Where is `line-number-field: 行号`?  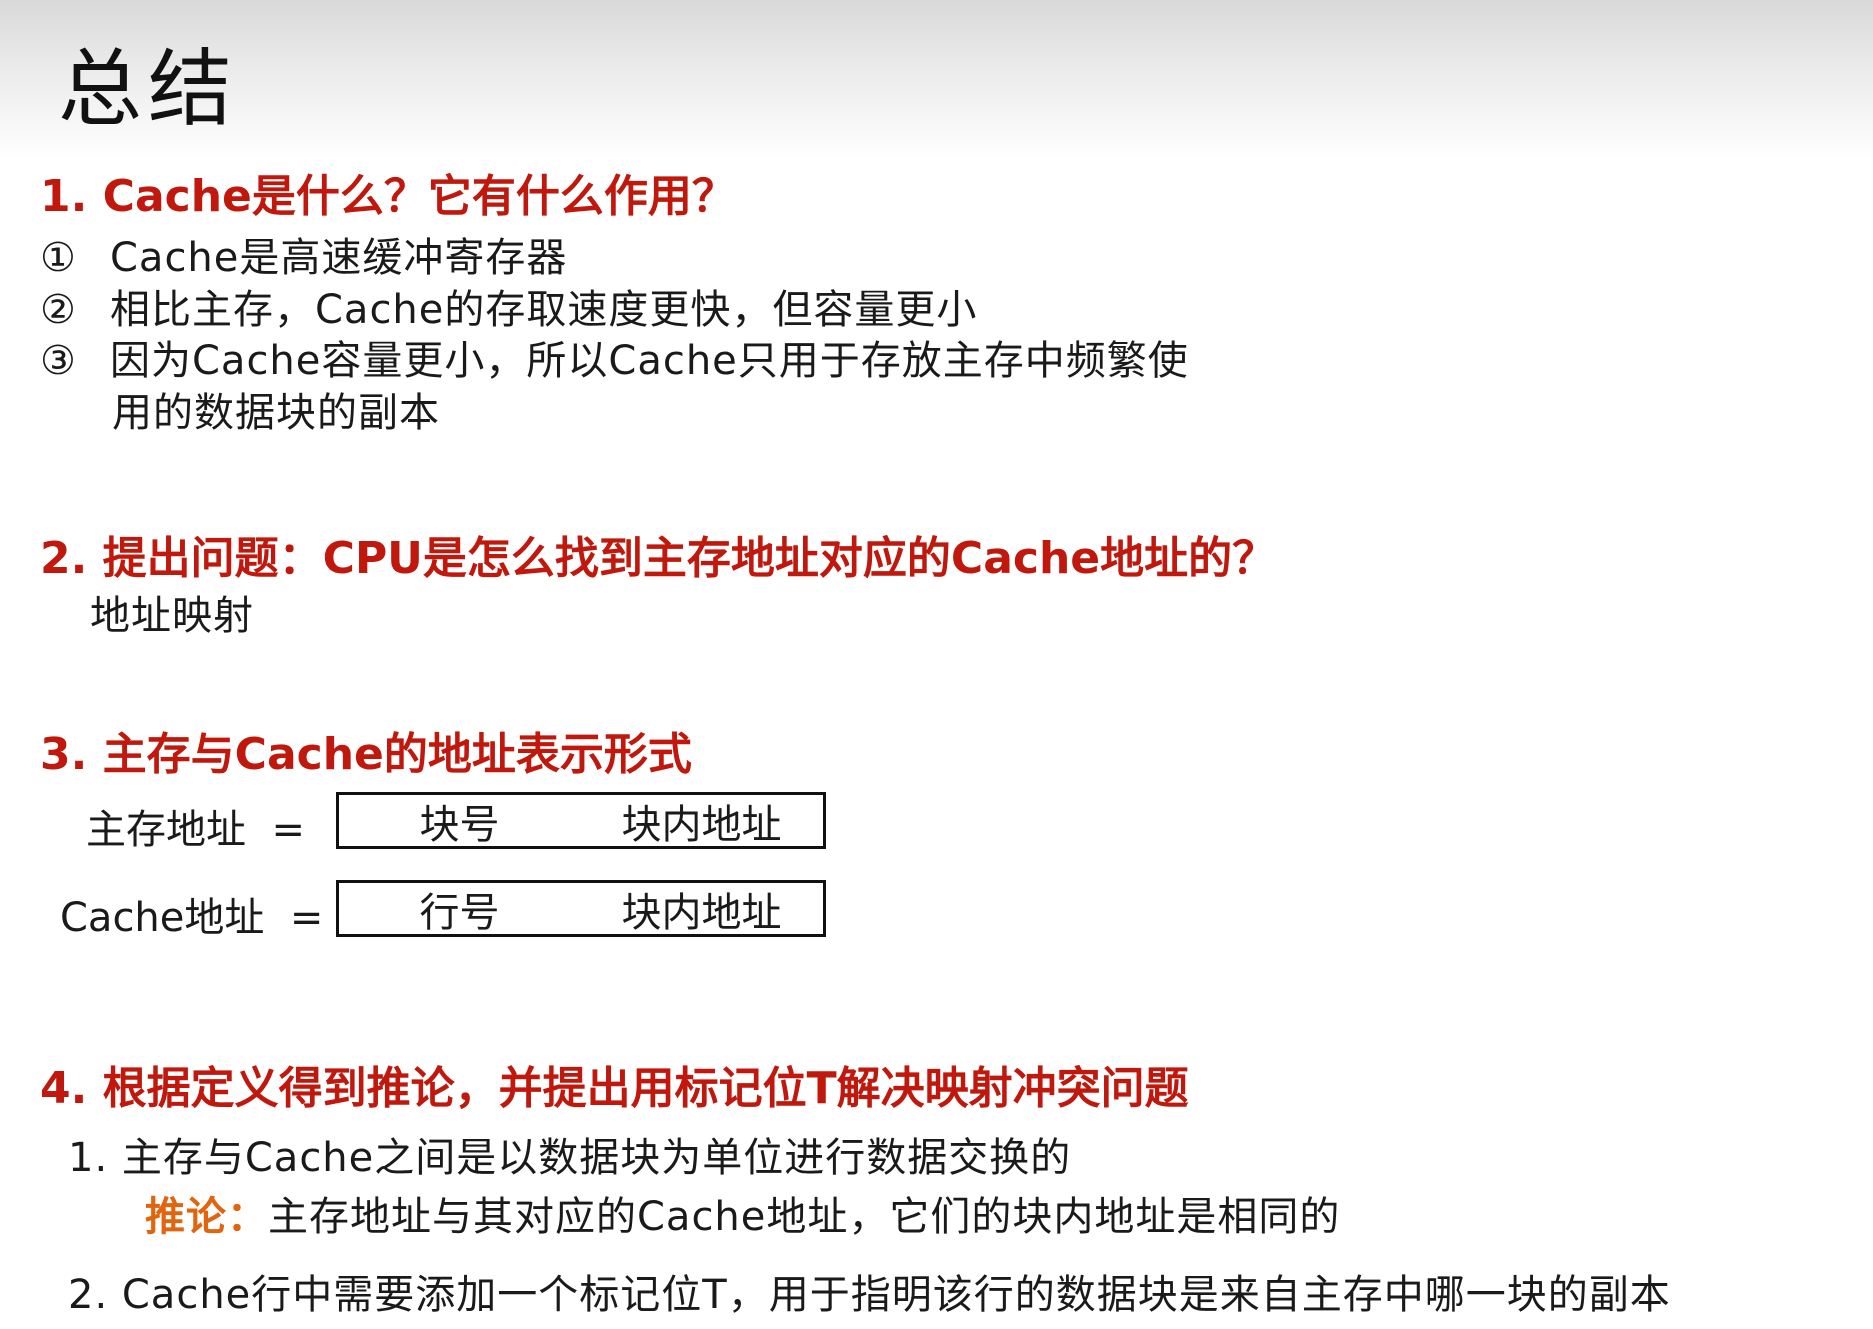 line-number-field: 行号 is located at coordinates (459, 908).